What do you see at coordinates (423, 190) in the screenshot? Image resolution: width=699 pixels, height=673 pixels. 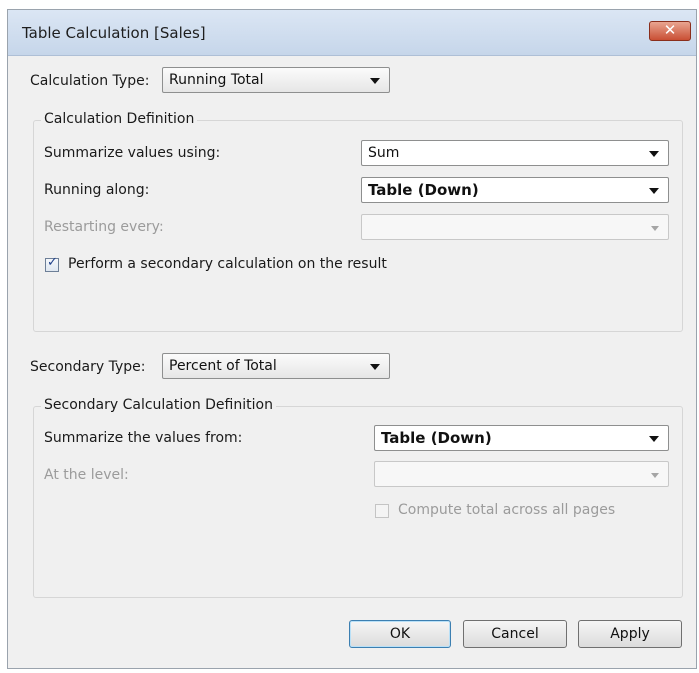 I see `running-along-value: Table (Down)` at bounding box center [423, 190].